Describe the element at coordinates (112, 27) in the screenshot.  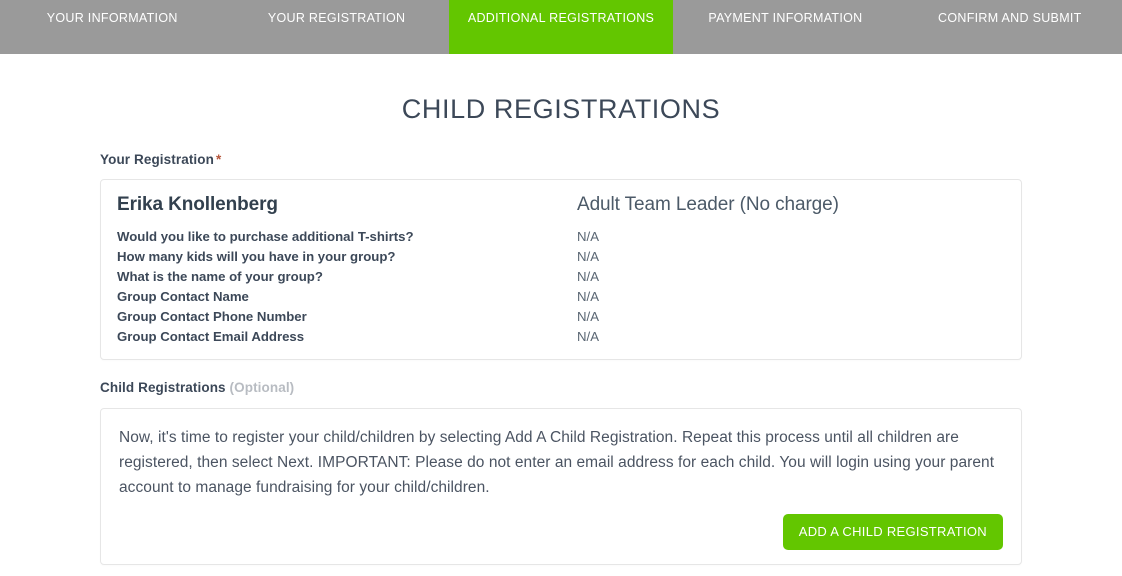
I see `step-your-information: YOUR INFORMATION` at that location.